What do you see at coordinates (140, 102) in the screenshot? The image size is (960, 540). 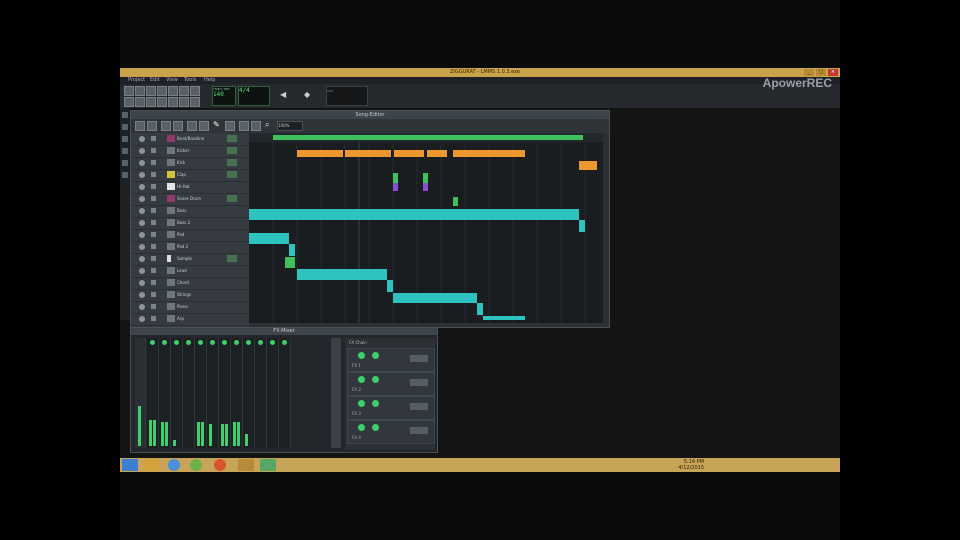 I see `piano-roll-icon` at bounding box center [140, 102].